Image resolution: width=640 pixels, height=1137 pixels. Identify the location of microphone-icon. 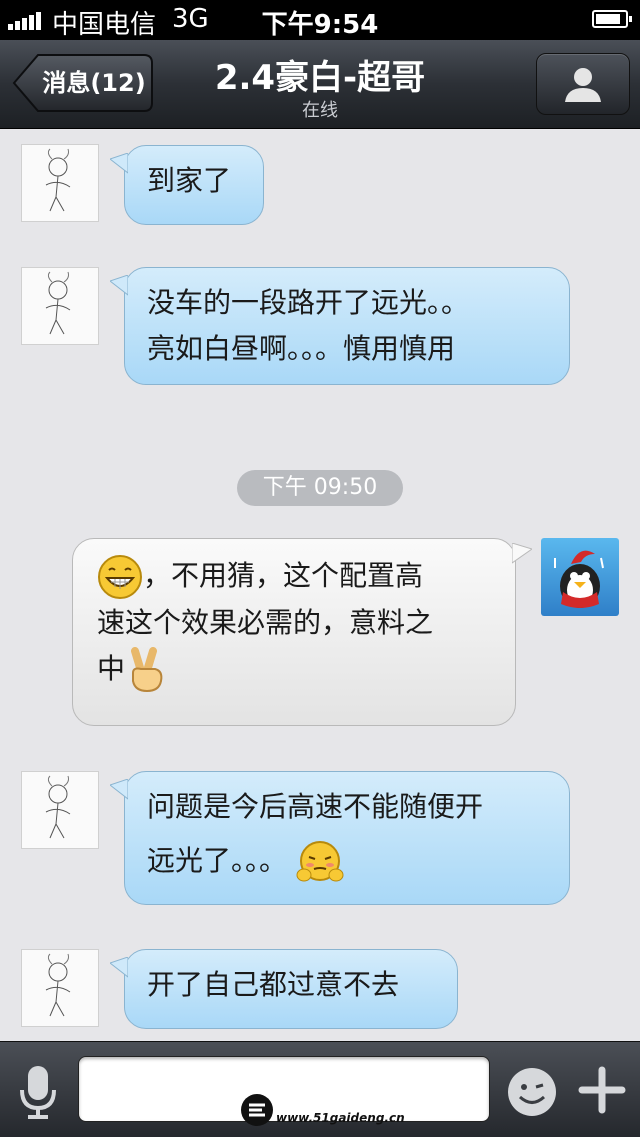
(38, 1092).